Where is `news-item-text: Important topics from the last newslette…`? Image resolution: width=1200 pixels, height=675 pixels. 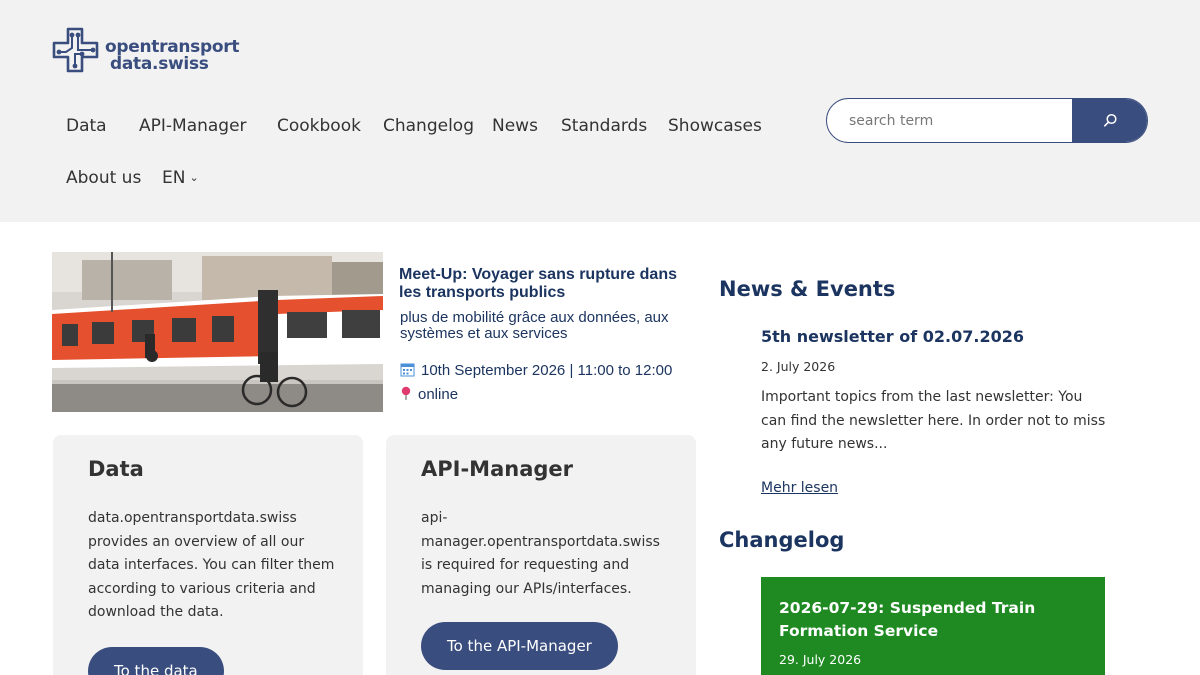 news-item-text: Important topics from the last newslette… is located at coordinates (933, 421).